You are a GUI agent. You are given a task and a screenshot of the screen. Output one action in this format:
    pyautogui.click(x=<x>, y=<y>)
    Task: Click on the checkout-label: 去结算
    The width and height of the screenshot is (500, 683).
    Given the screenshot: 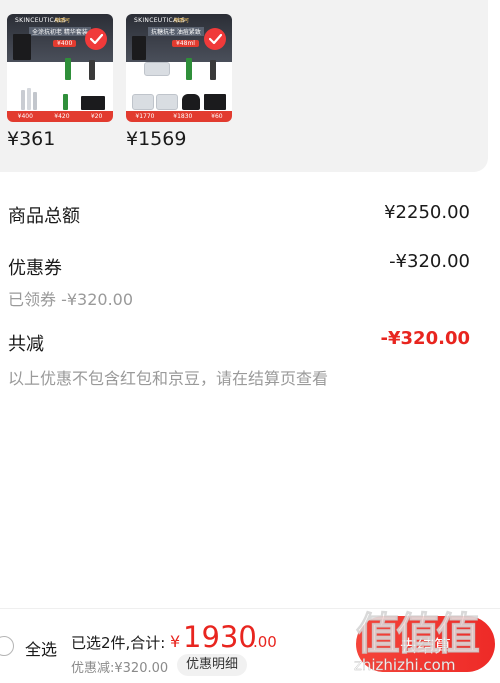 What is the action you would take?
    pyautogui.click(x=425, y=646)
    